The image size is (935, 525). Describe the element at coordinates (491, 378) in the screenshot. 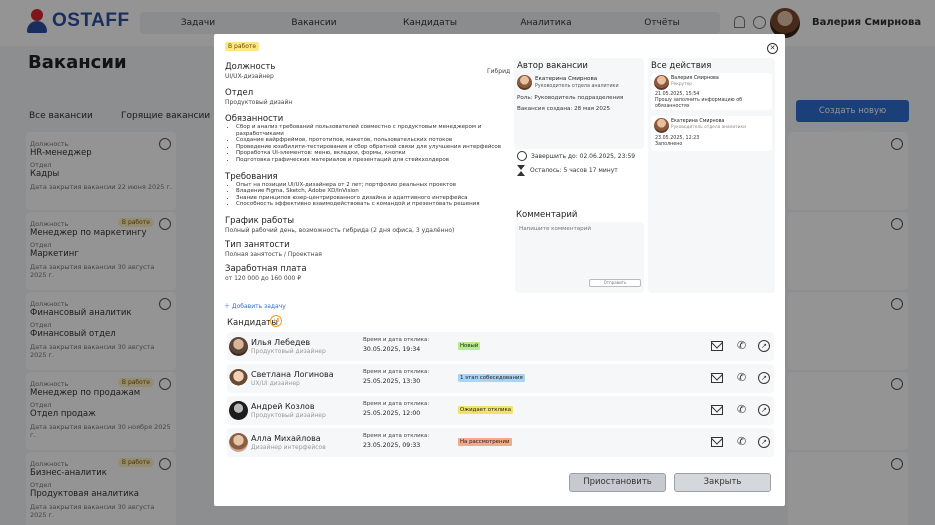

I see `candidate-status-badge: 1 этап собеседования` at that location.